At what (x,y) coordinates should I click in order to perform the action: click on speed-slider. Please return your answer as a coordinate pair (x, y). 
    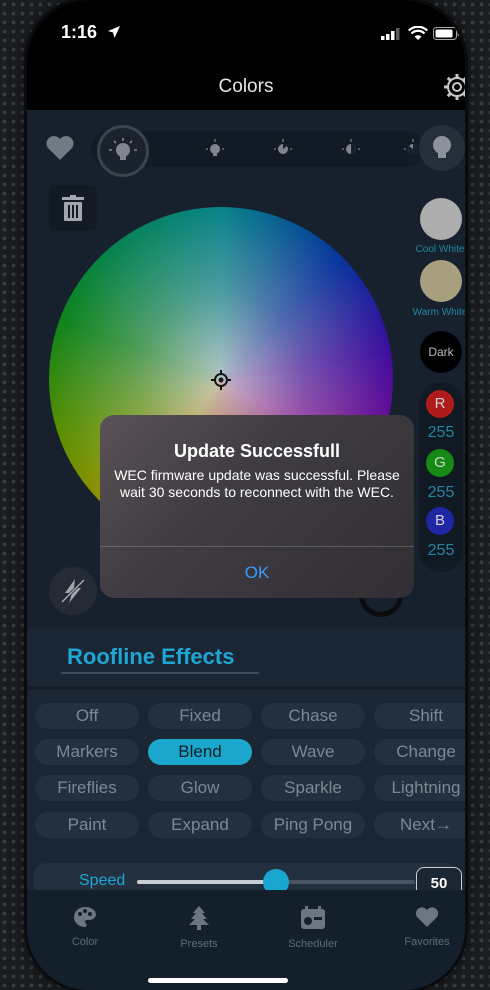
    Looking at the image, I should click on (276, 882).